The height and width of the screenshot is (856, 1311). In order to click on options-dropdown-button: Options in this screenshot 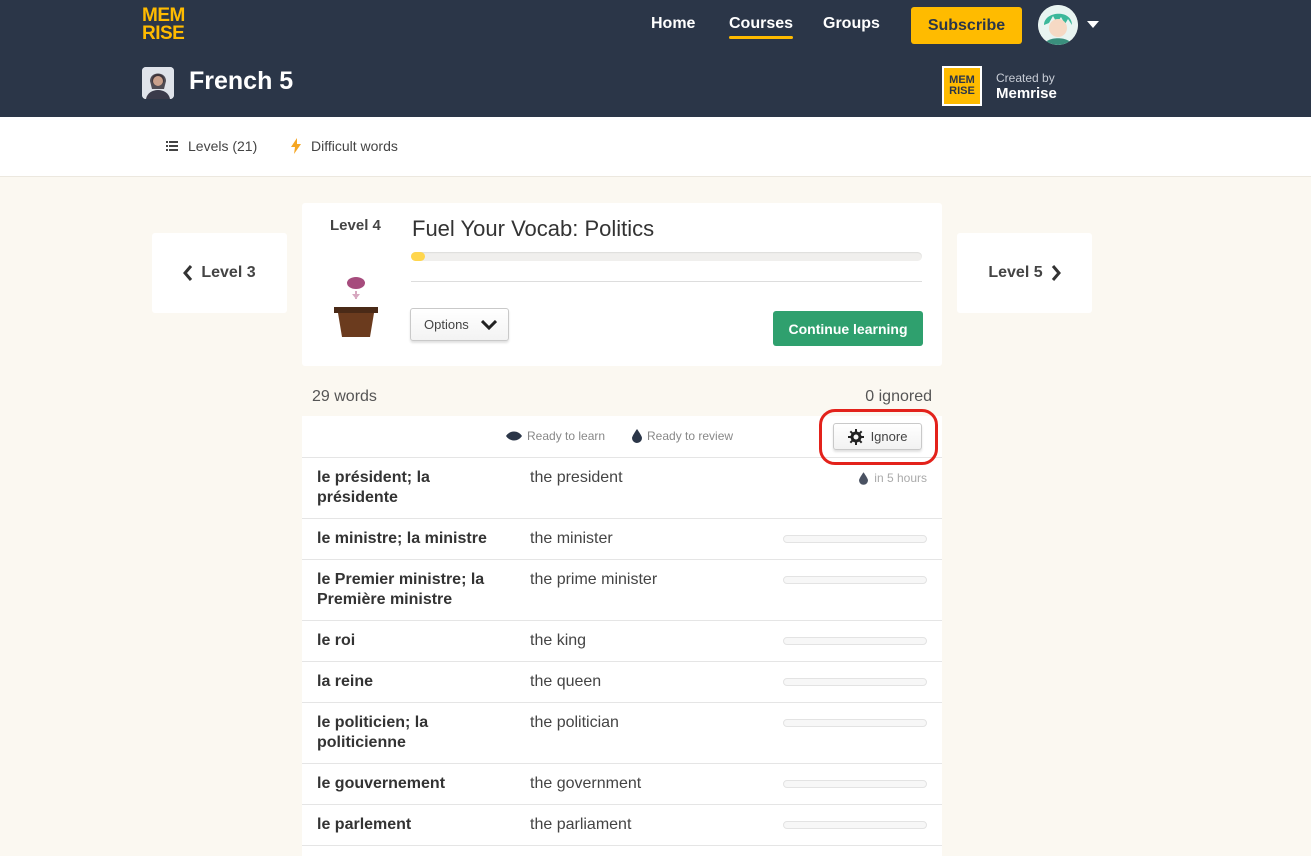, I will do `click(459, 324)`.